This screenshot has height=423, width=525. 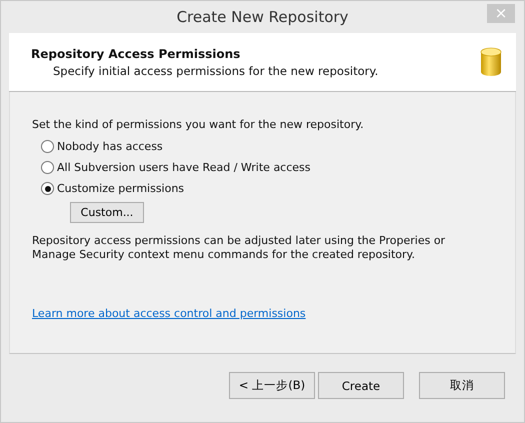 What do you see at coordinates (169, 313) in the screenshot?
I see `help-link: Learn more about access control and permissions` at bounding box center [169, 313].